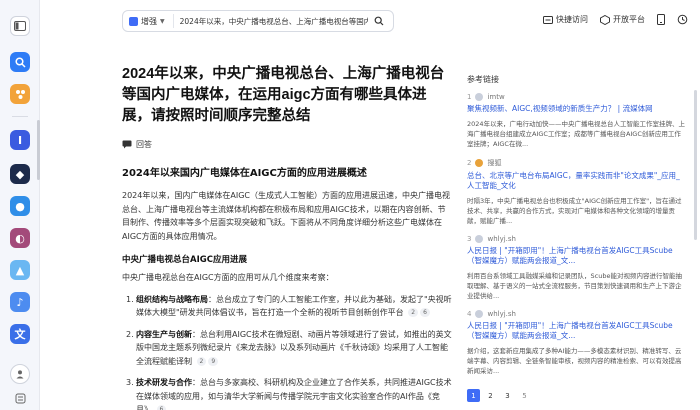  Describe the element at coordinates (473, 395) in the screenshot. I see `page-button: 1` at that location.